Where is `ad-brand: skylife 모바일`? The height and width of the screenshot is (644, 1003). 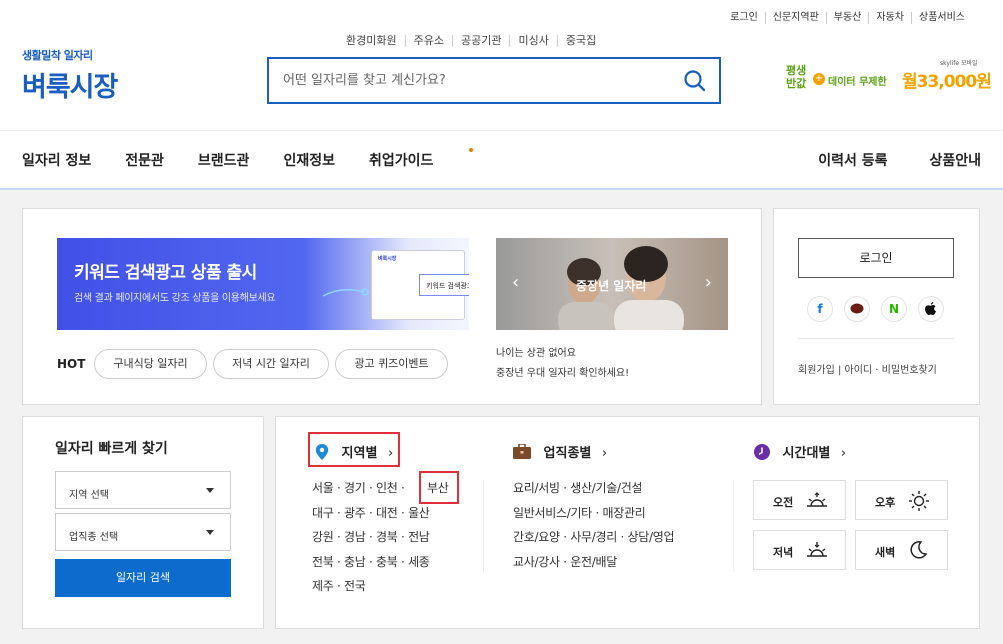
ad-brand: skylife 모바일 is located at coordinates (959, 63).